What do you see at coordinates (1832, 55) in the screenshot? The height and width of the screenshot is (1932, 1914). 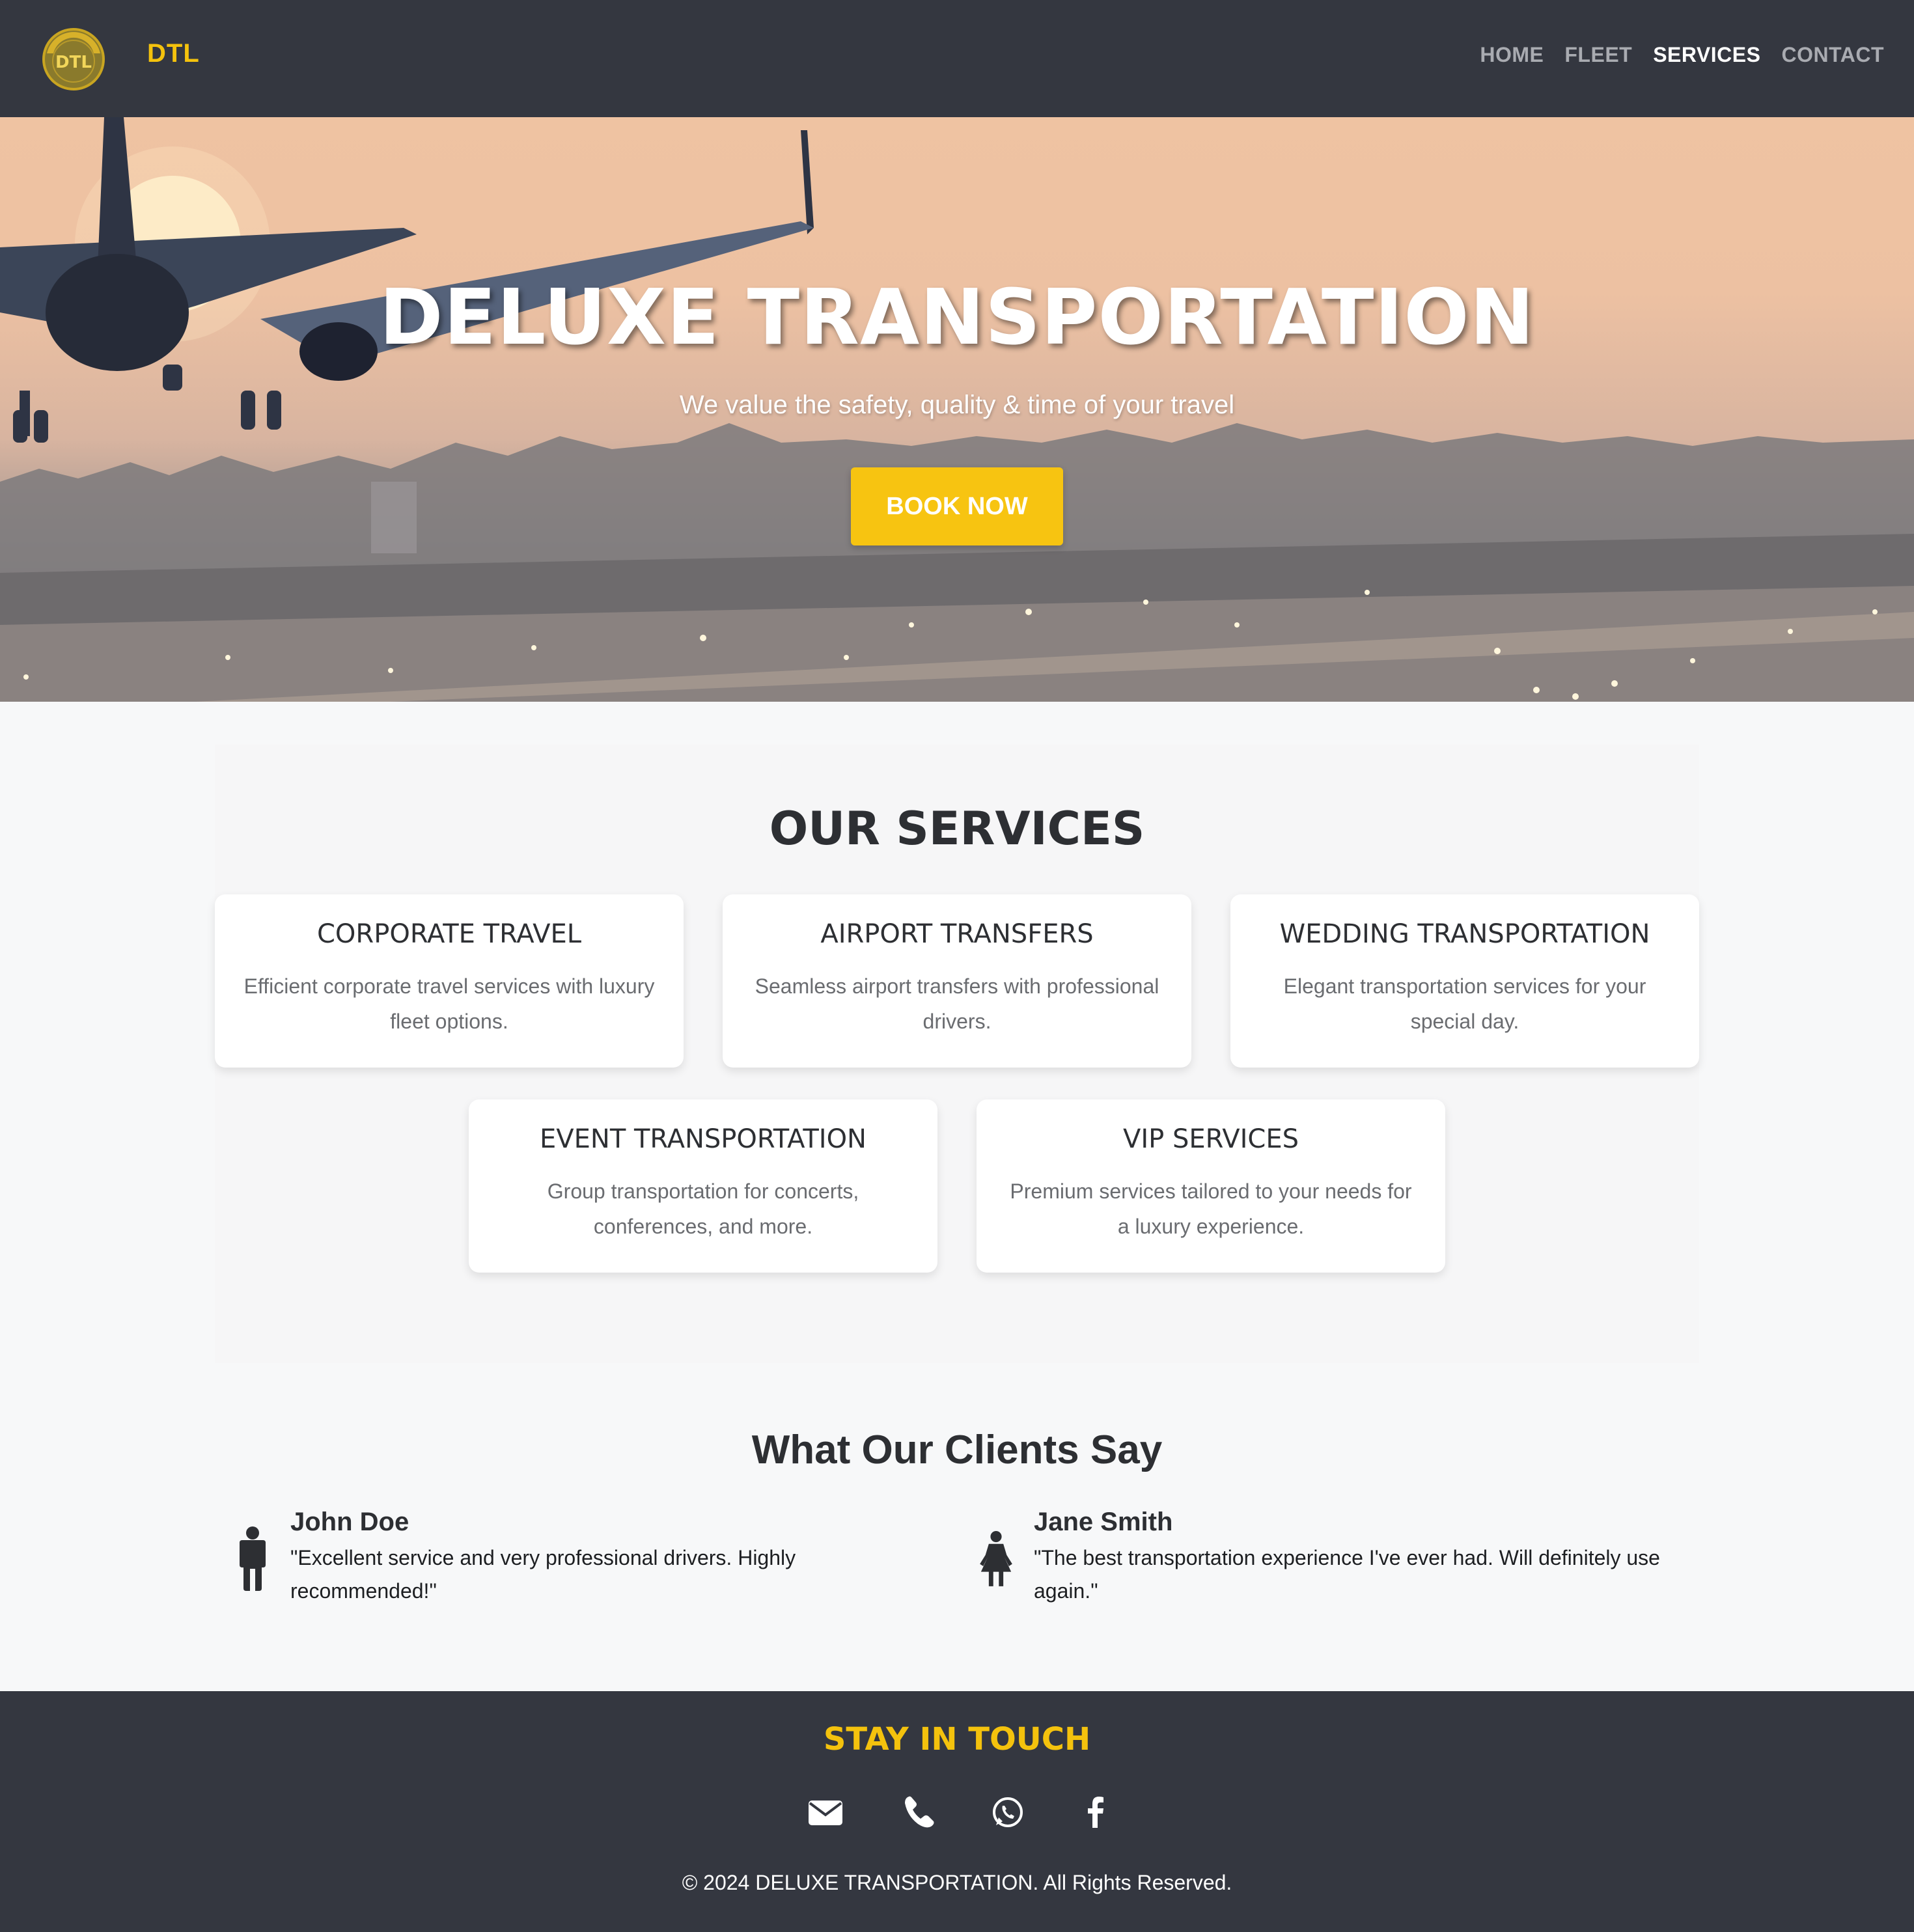 I see `nav-contact: CONTACT` at bounding box center [1832, 55].